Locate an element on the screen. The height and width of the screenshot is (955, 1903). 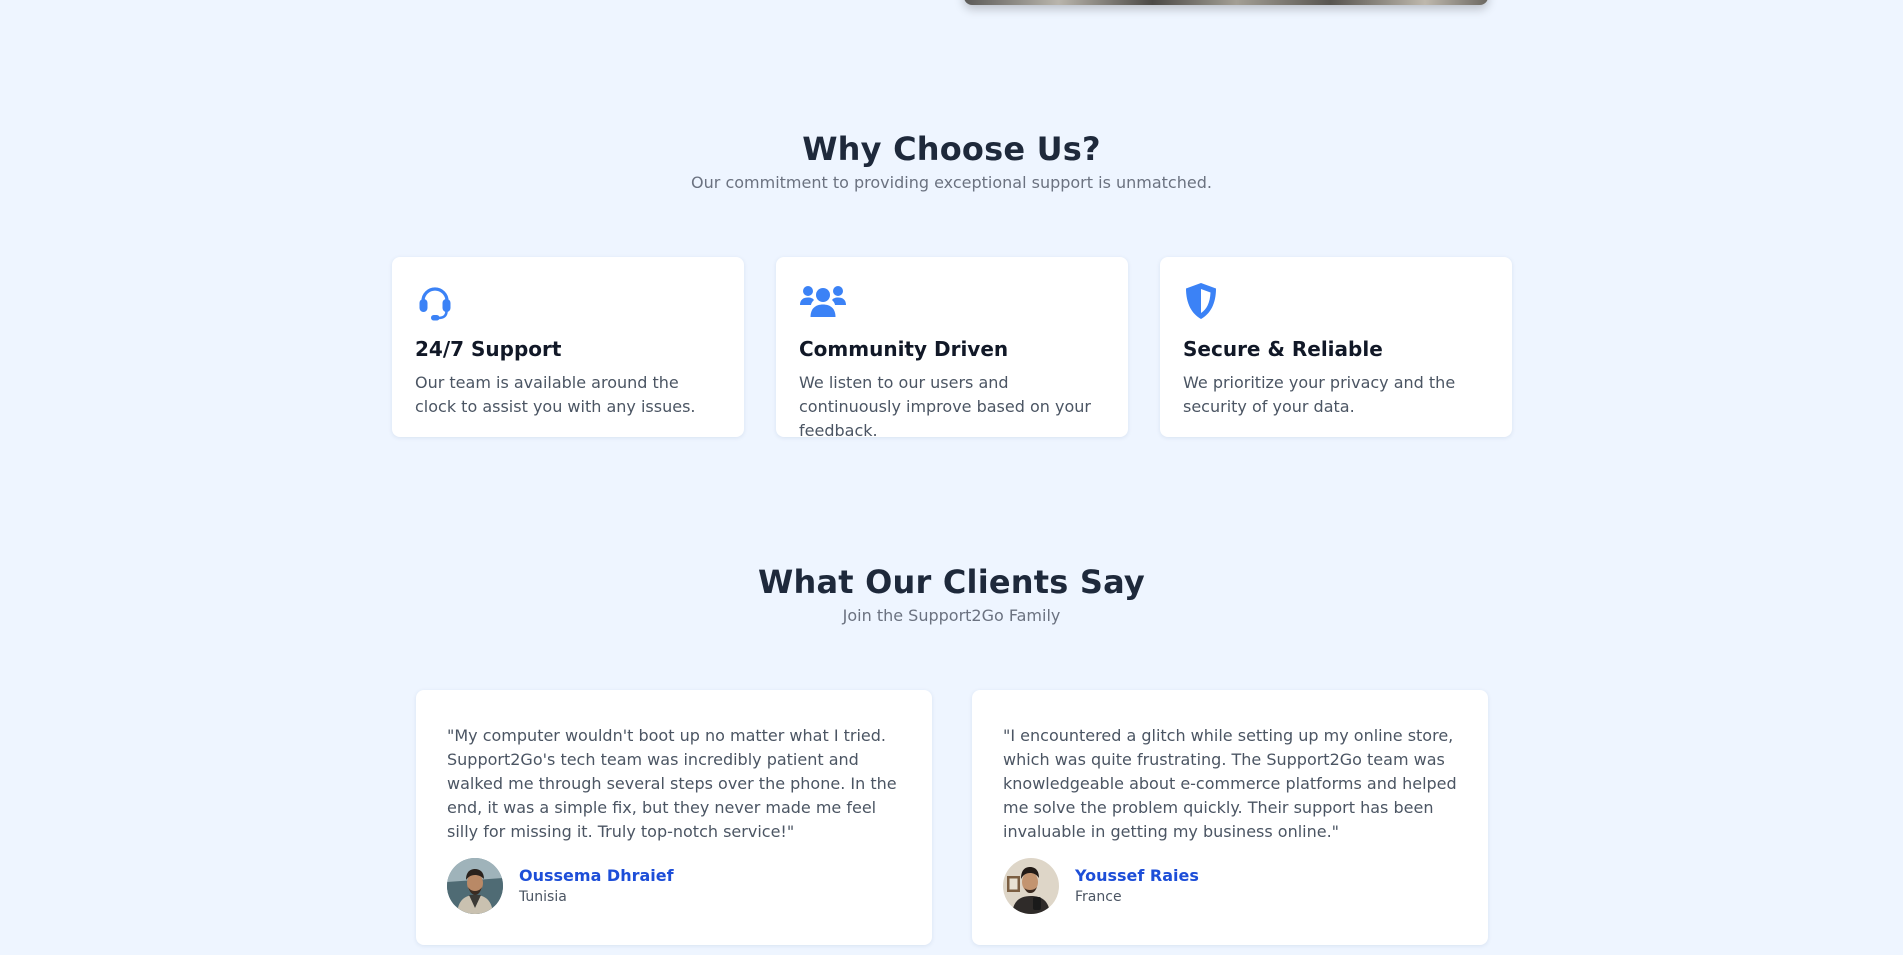
author-country: France is located at coordinates (1098, 897).